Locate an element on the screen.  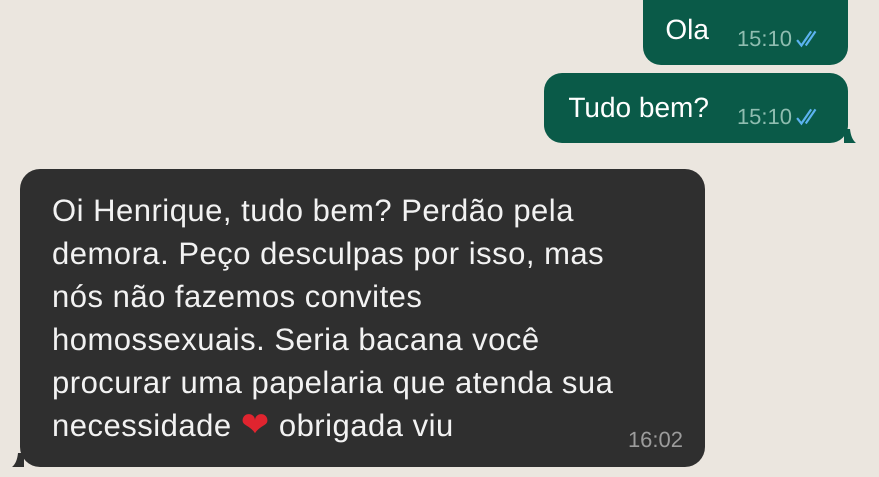
message-text: Ola is located at coordinates (687, 30).